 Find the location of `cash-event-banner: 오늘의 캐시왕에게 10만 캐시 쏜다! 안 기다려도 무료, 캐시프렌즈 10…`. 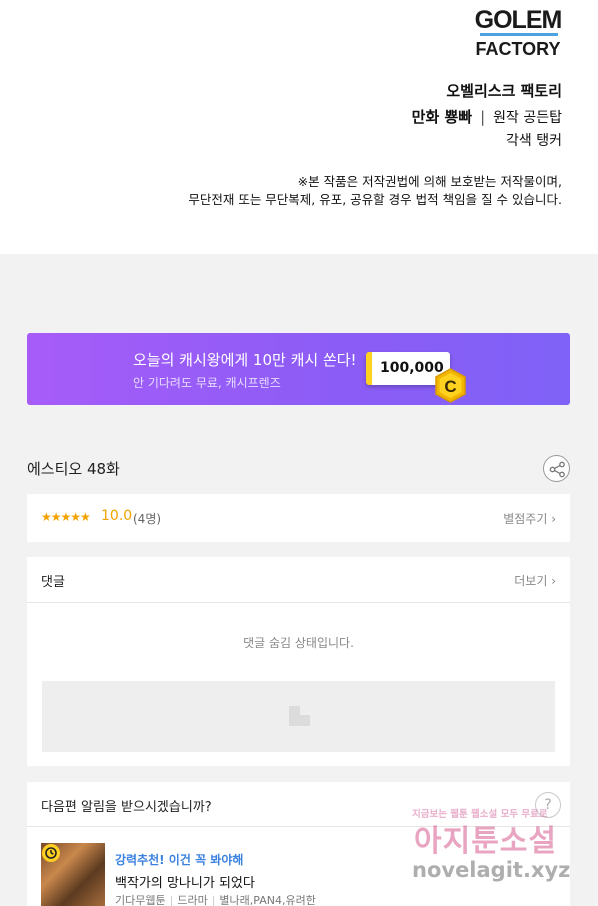

cash-event-banner: 오늘의 캐시왕에게 10만 캐시 쏜다! 안 기다려도 무료, 캐시프렌즈 10… is located at coordinates (298, 369).